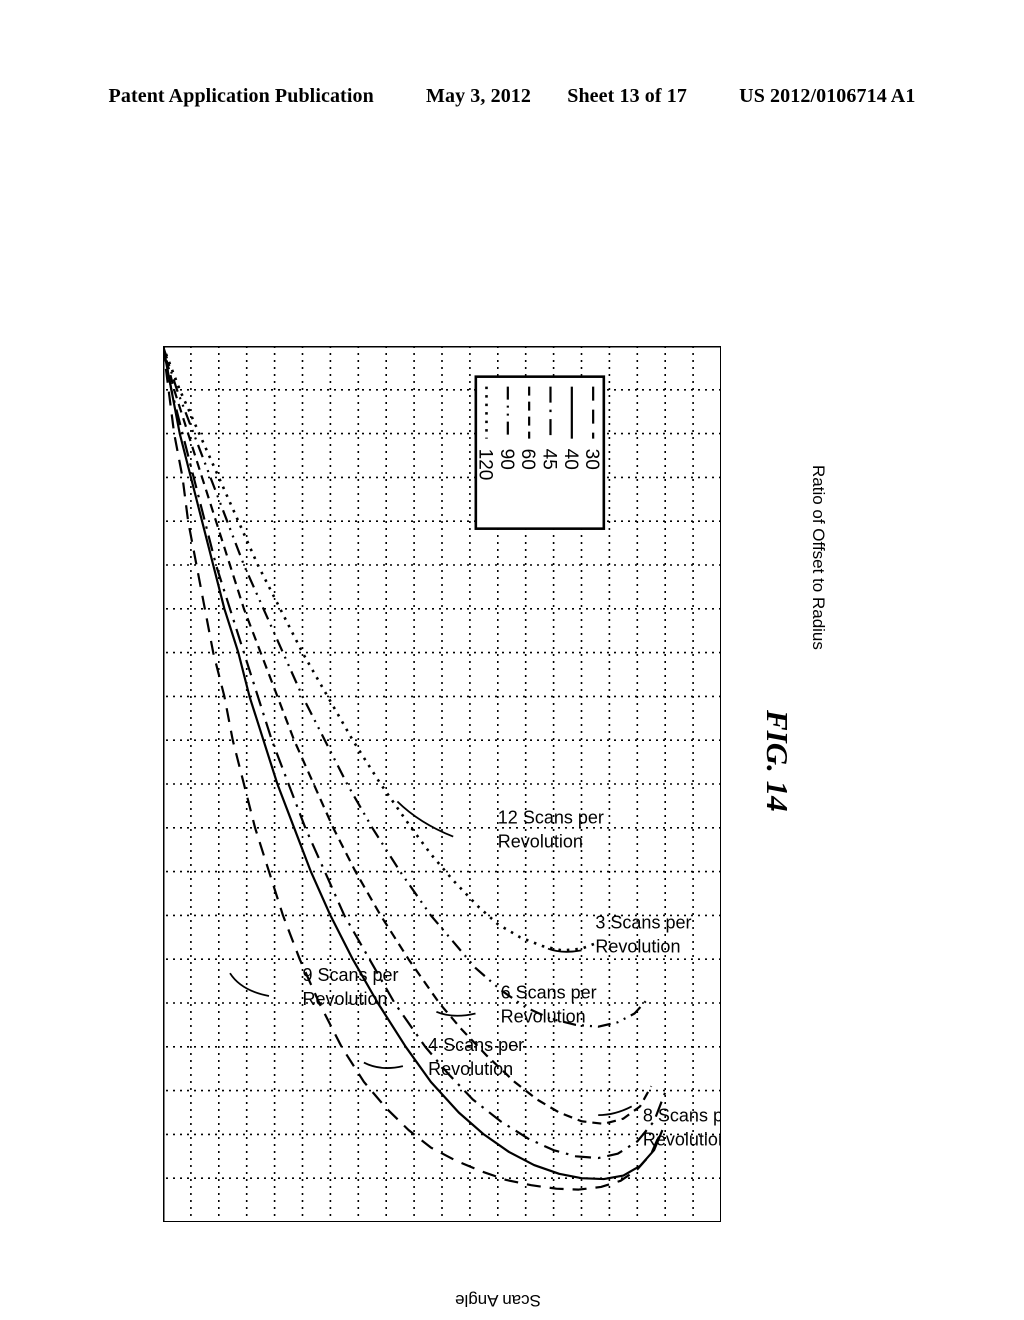 This screenshot has width=1024, height=1320. What do you see at coordinates (551, 817) in the screenshot?
I see `annotation-line1: 12 Scans per` at bounding box center [551, 817].